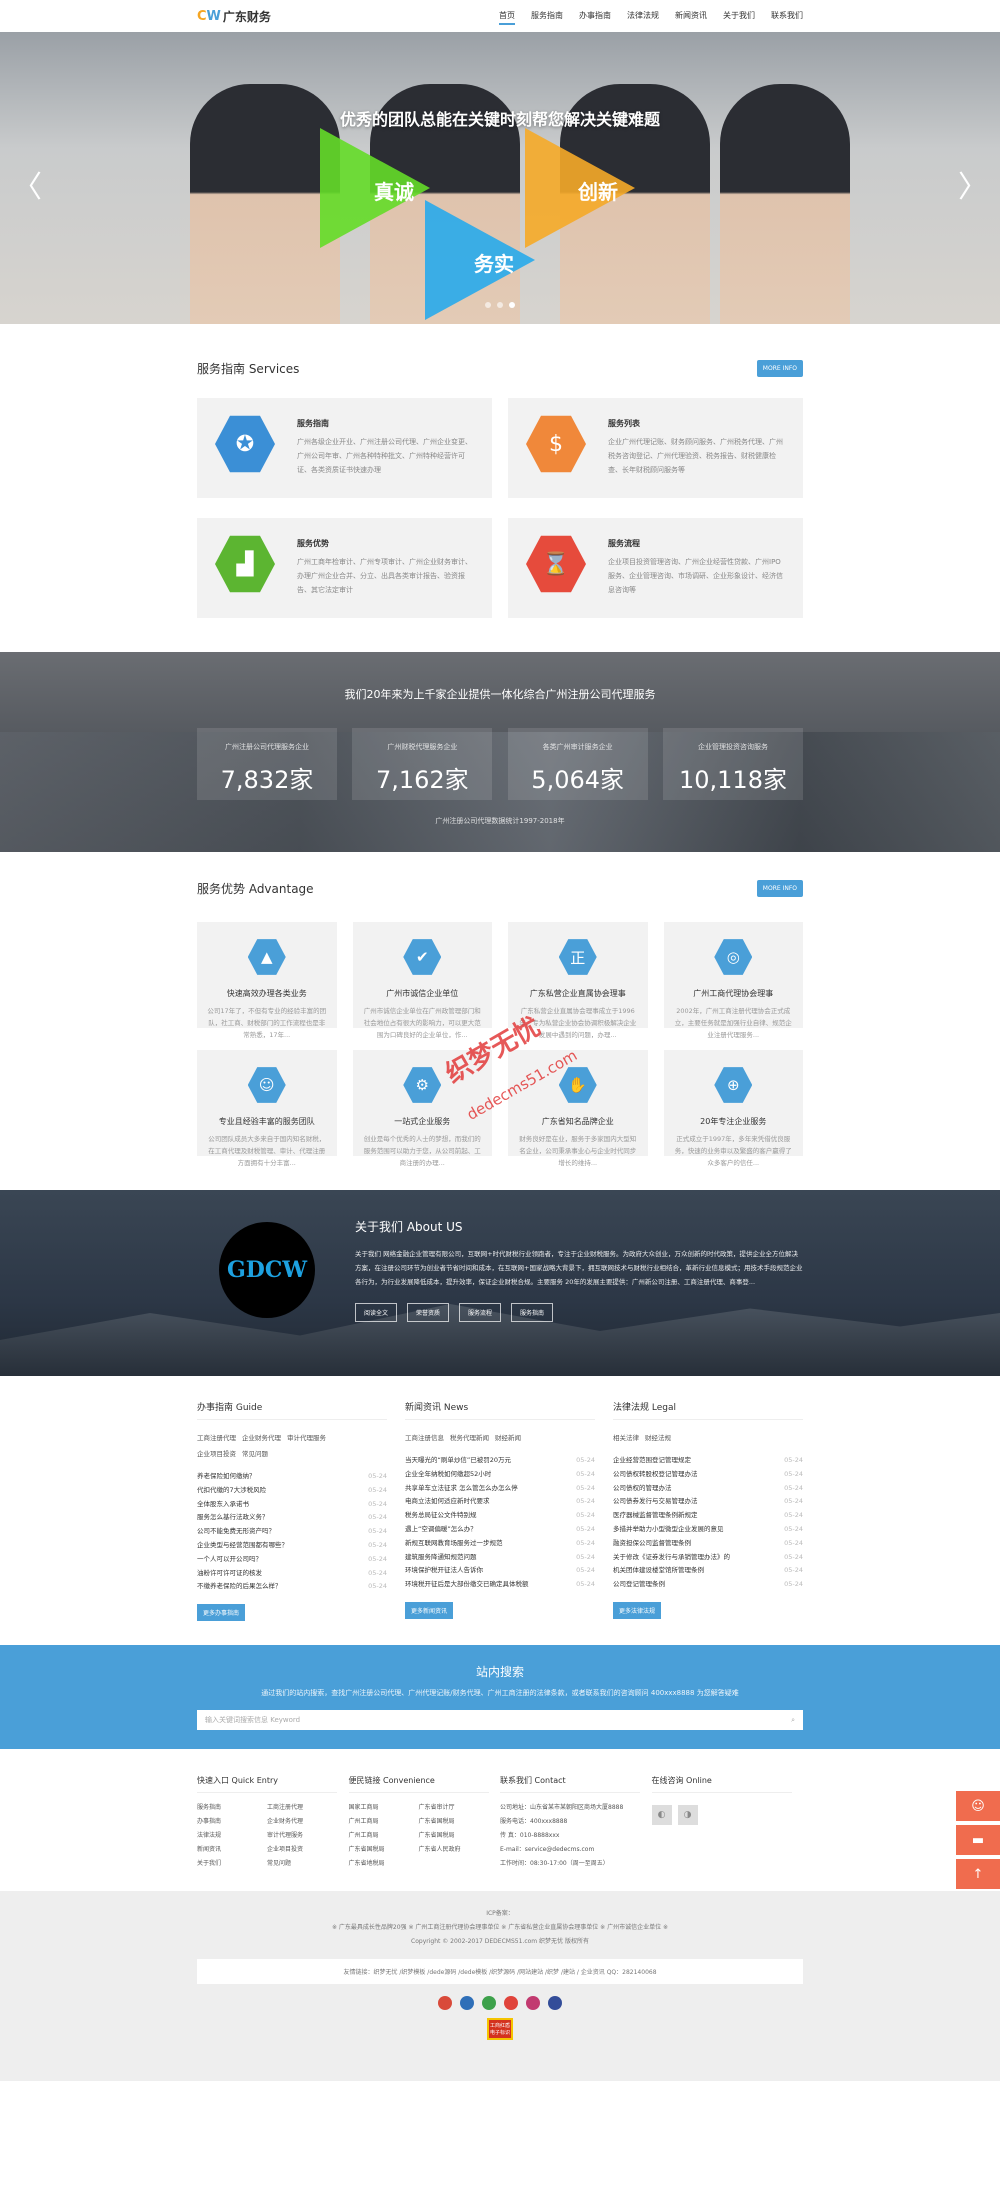 The image size is (1000, 2196). I want to click on back-to-top-icon: ↑, so click(978, 1874).